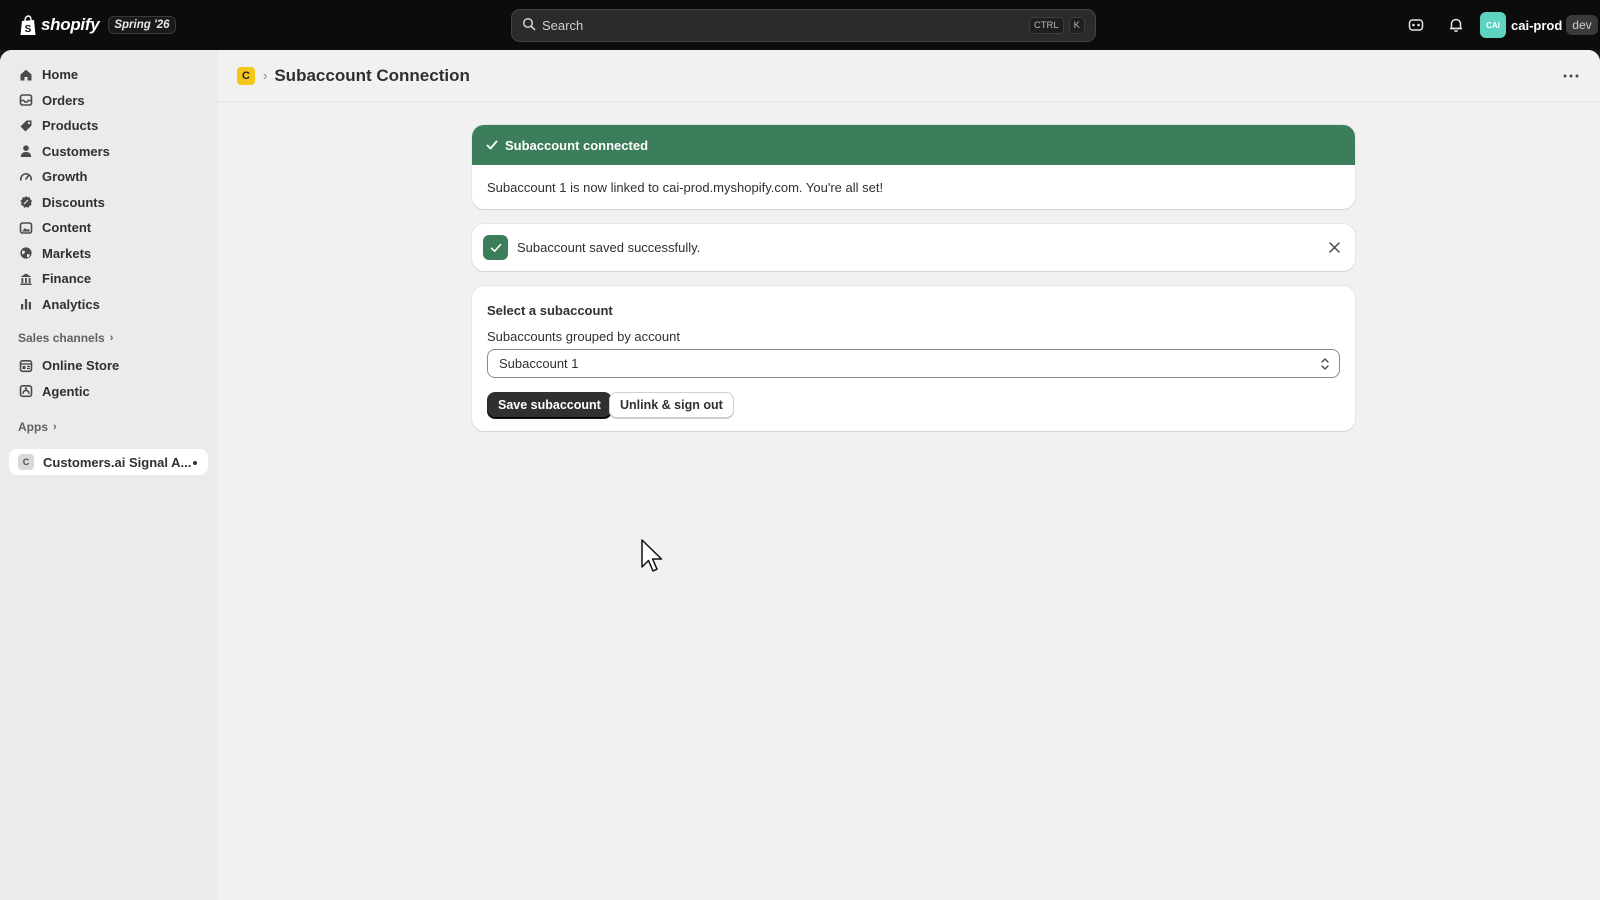  Describe the element at coordinates (109, 427) in the screenshot. I see `apps-heading: Apps ›` at that location.